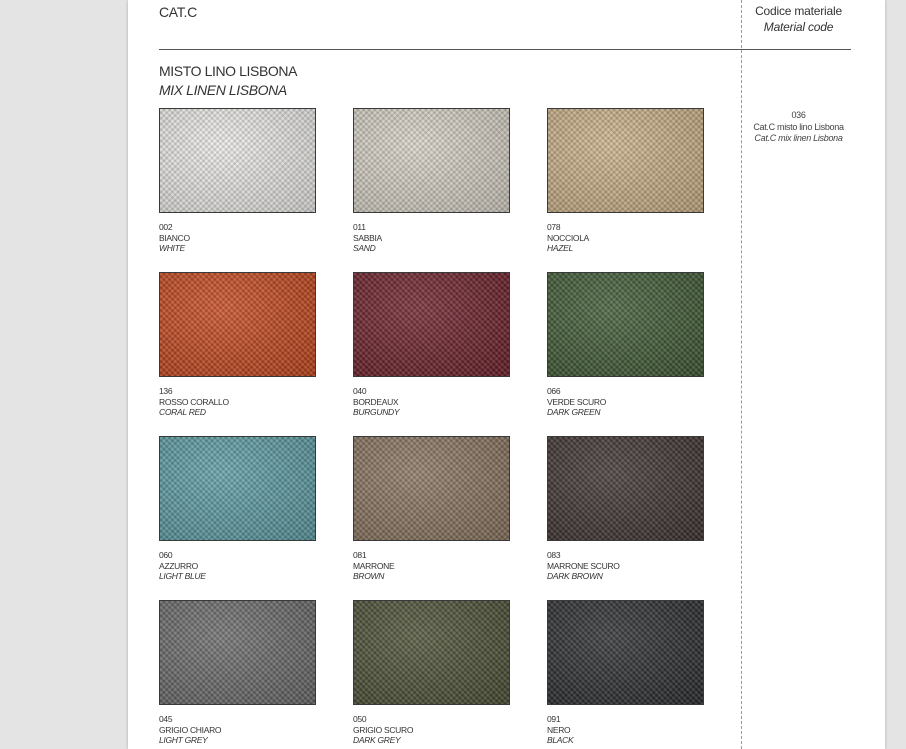 The width and height of the screenshot is (906, 749). What do you see at coordinates (194, 401) in the screenshot?
I see `swatch-name: ROSSO CORALLO` at bounding box center [194, 401].